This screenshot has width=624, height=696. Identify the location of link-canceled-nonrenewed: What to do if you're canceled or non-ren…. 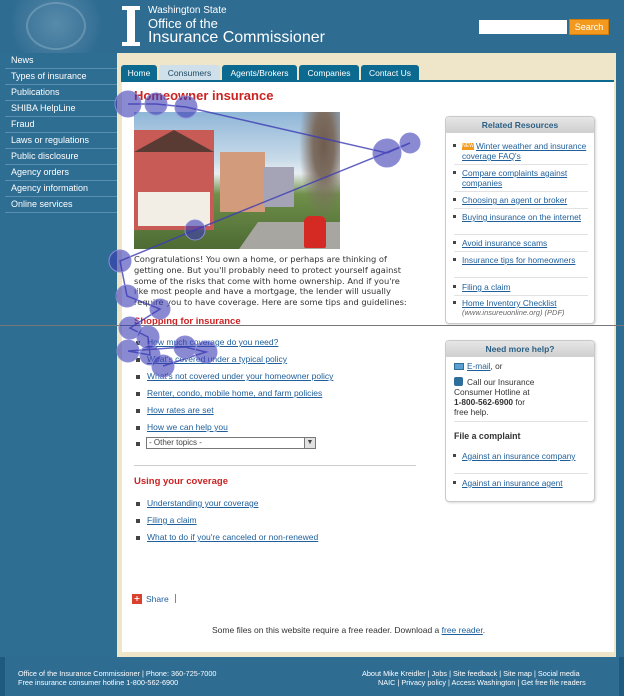
(232, 537).